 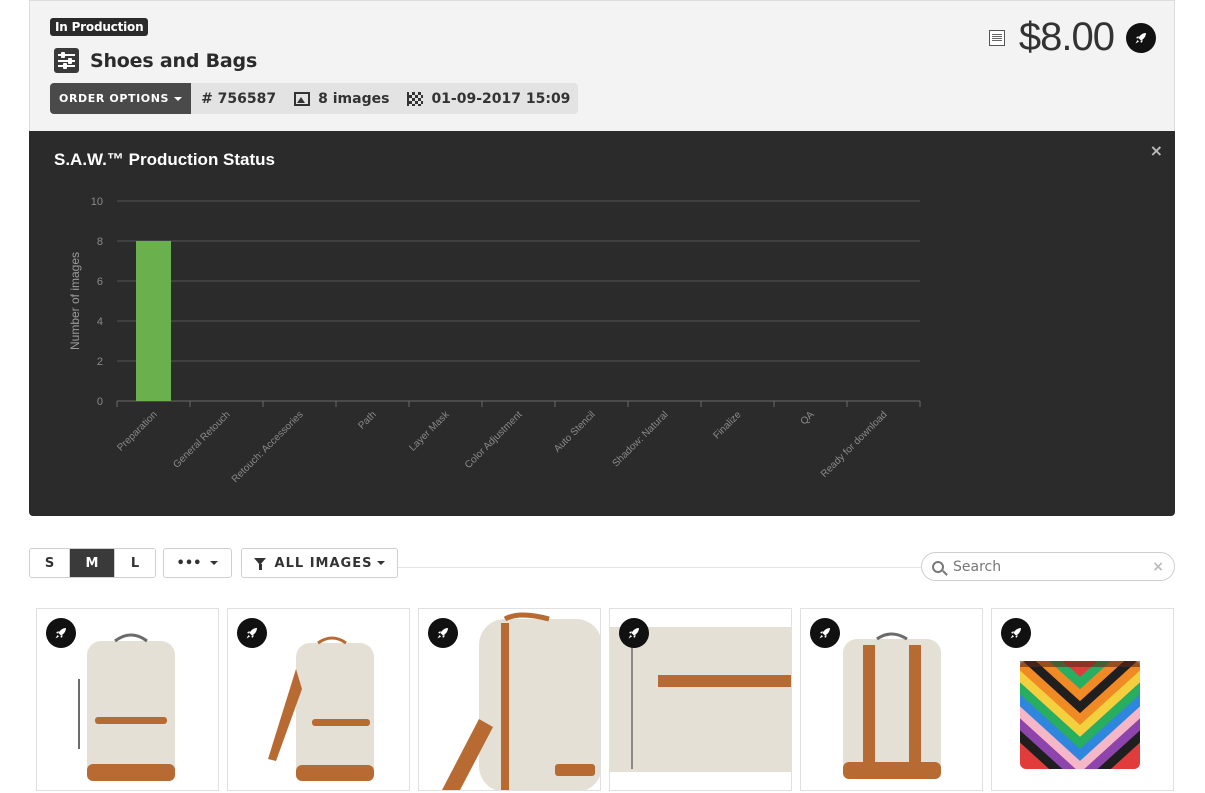 What do you see at coordinates (165, 159) in the screenshot?
I see `chart-title: S.A.W.™ Production Status` at bounding box center [165, 159].